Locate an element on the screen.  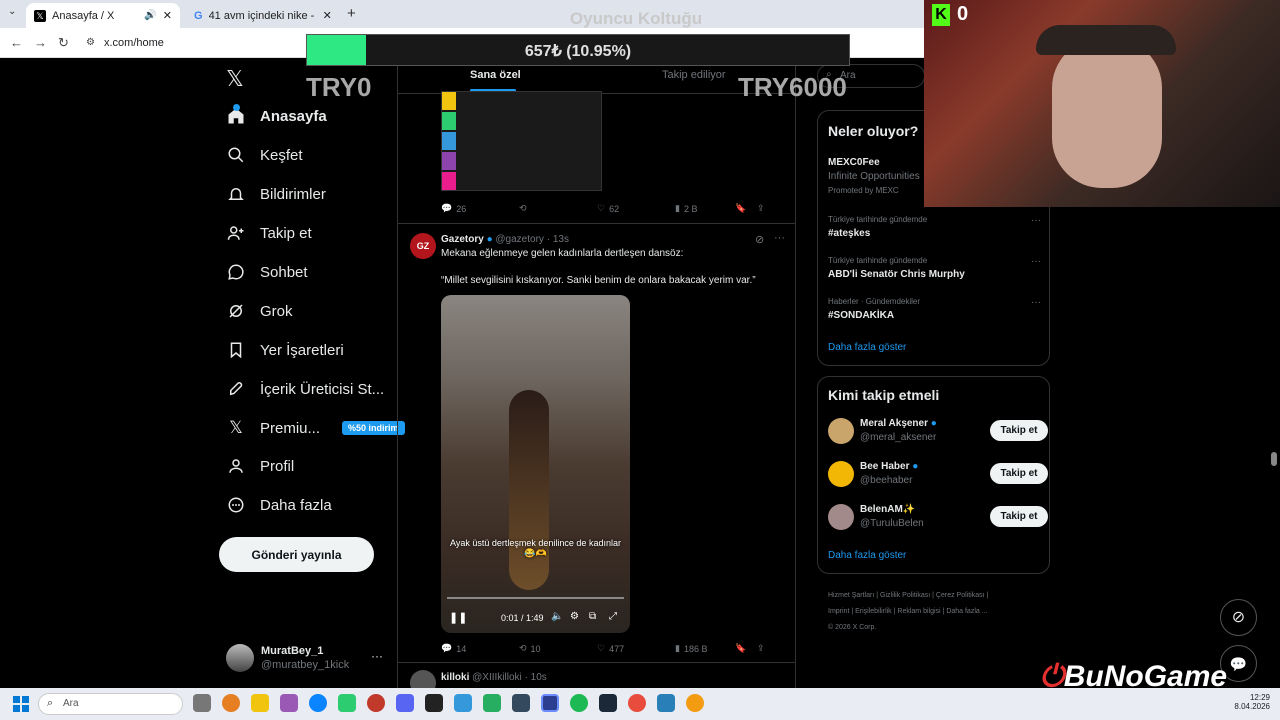
reply-button: 💬 14 is located at coordinates (480, 648).